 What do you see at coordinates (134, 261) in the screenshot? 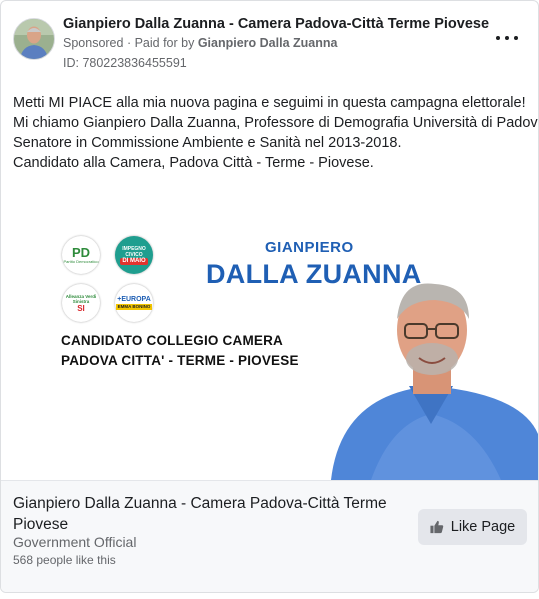
I see `ic-logo-subtext: DI MAIO` at bounding box center [134, 261].